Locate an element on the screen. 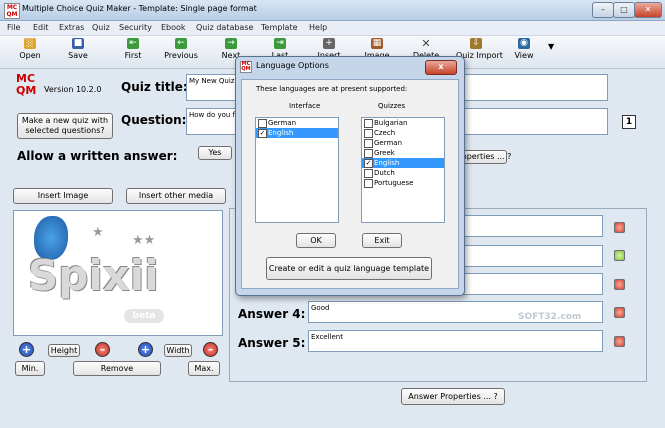  answer-5-label: Answer 5: is located at coordinates (272, 343).